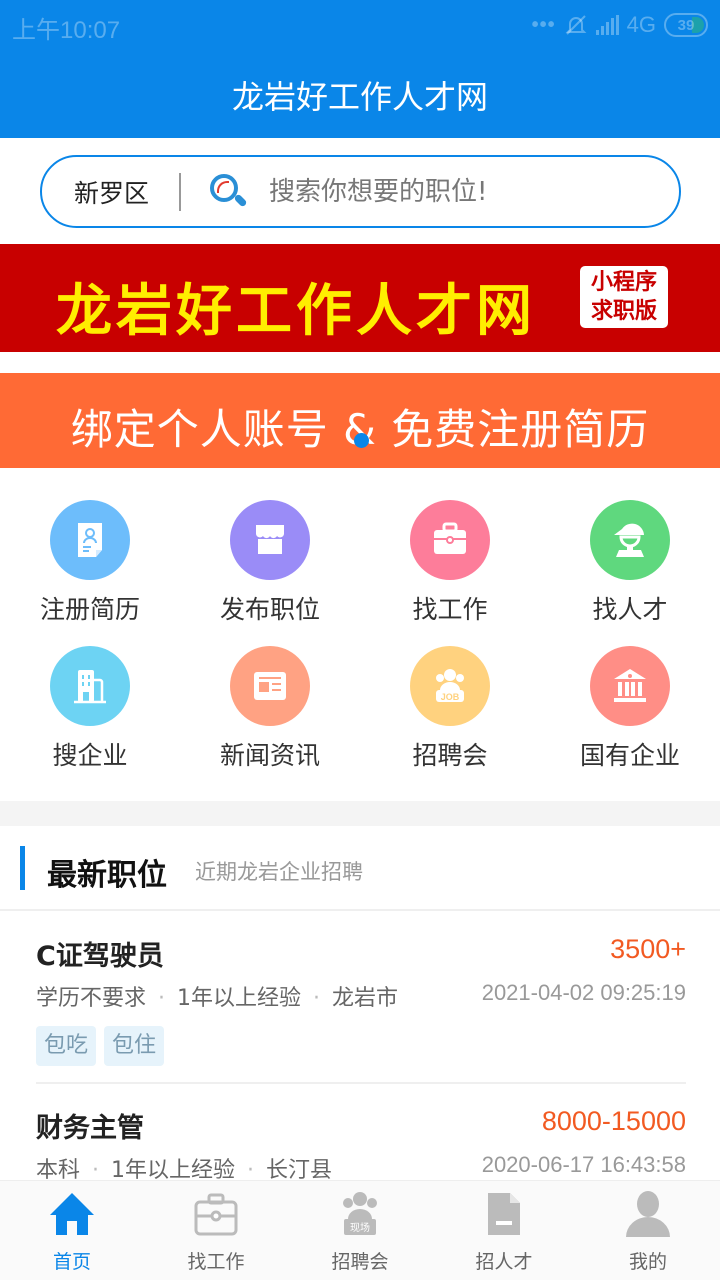 The image size is (720, 1280). What do you see at coordinates (66, 30) in the screenshot?
I see `status-time: 上午10:07` at bounding box center [66, 30].